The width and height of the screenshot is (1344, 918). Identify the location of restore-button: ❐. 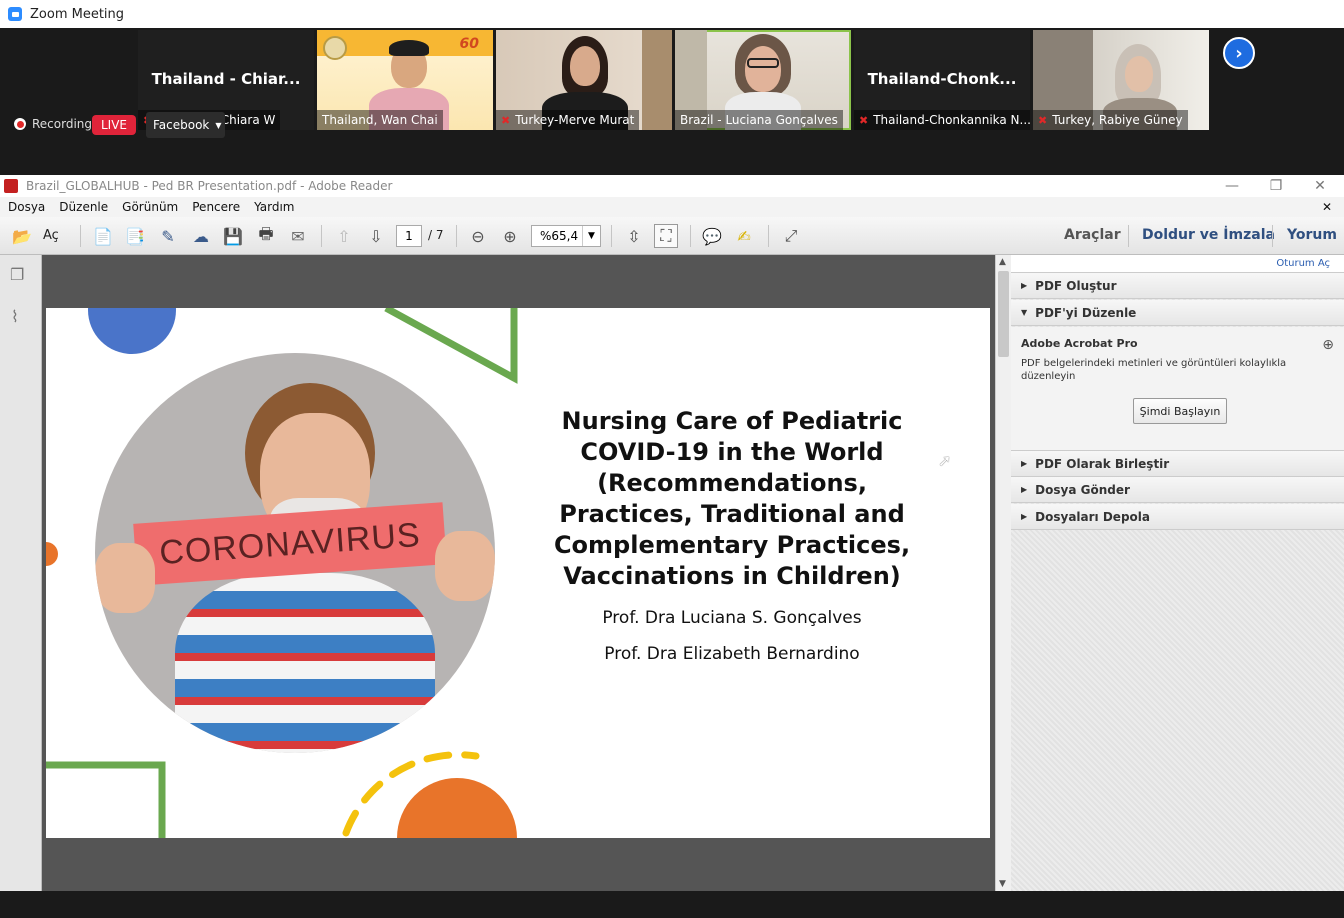
(1276, 186).